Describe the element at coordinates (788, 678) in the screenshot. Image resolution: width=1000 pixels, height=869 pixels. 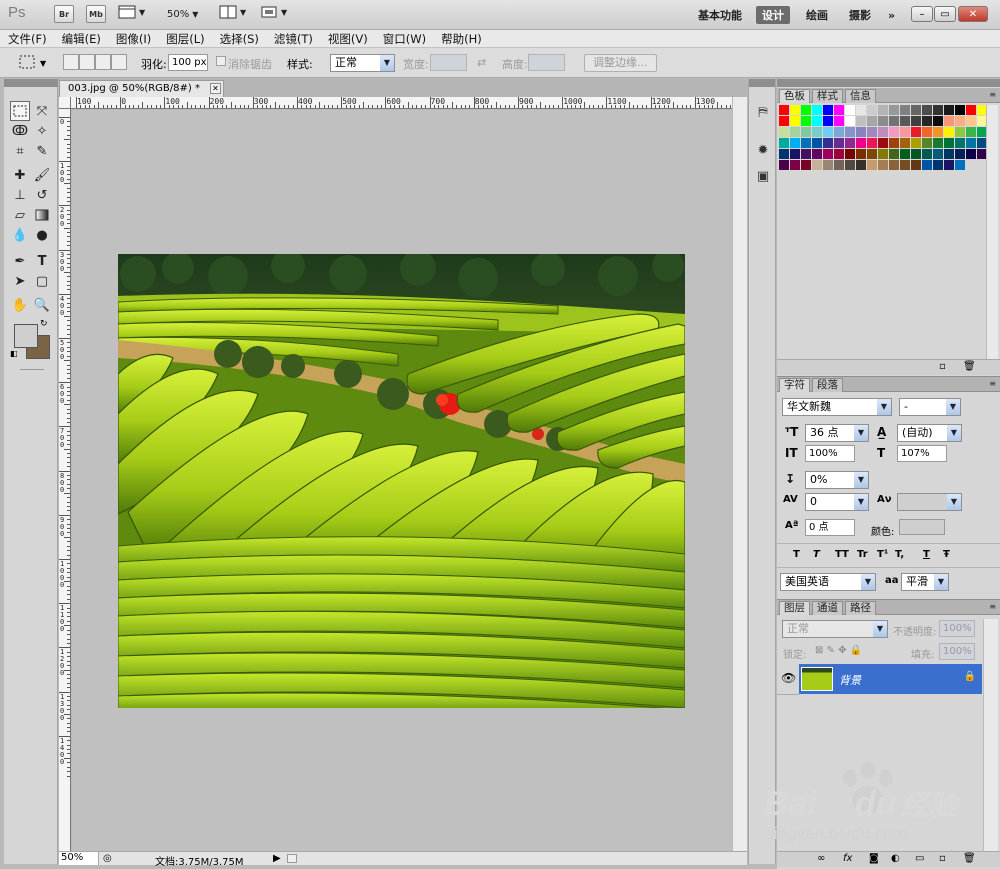
I see `eye-icon: 👁` at that location.